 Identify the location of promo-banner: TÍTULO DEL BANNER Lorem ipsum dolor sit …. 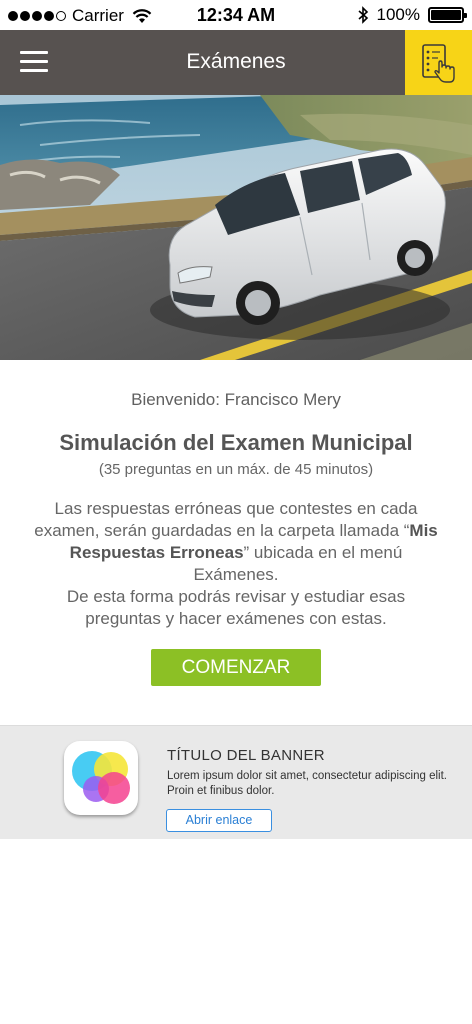
(236, 782).